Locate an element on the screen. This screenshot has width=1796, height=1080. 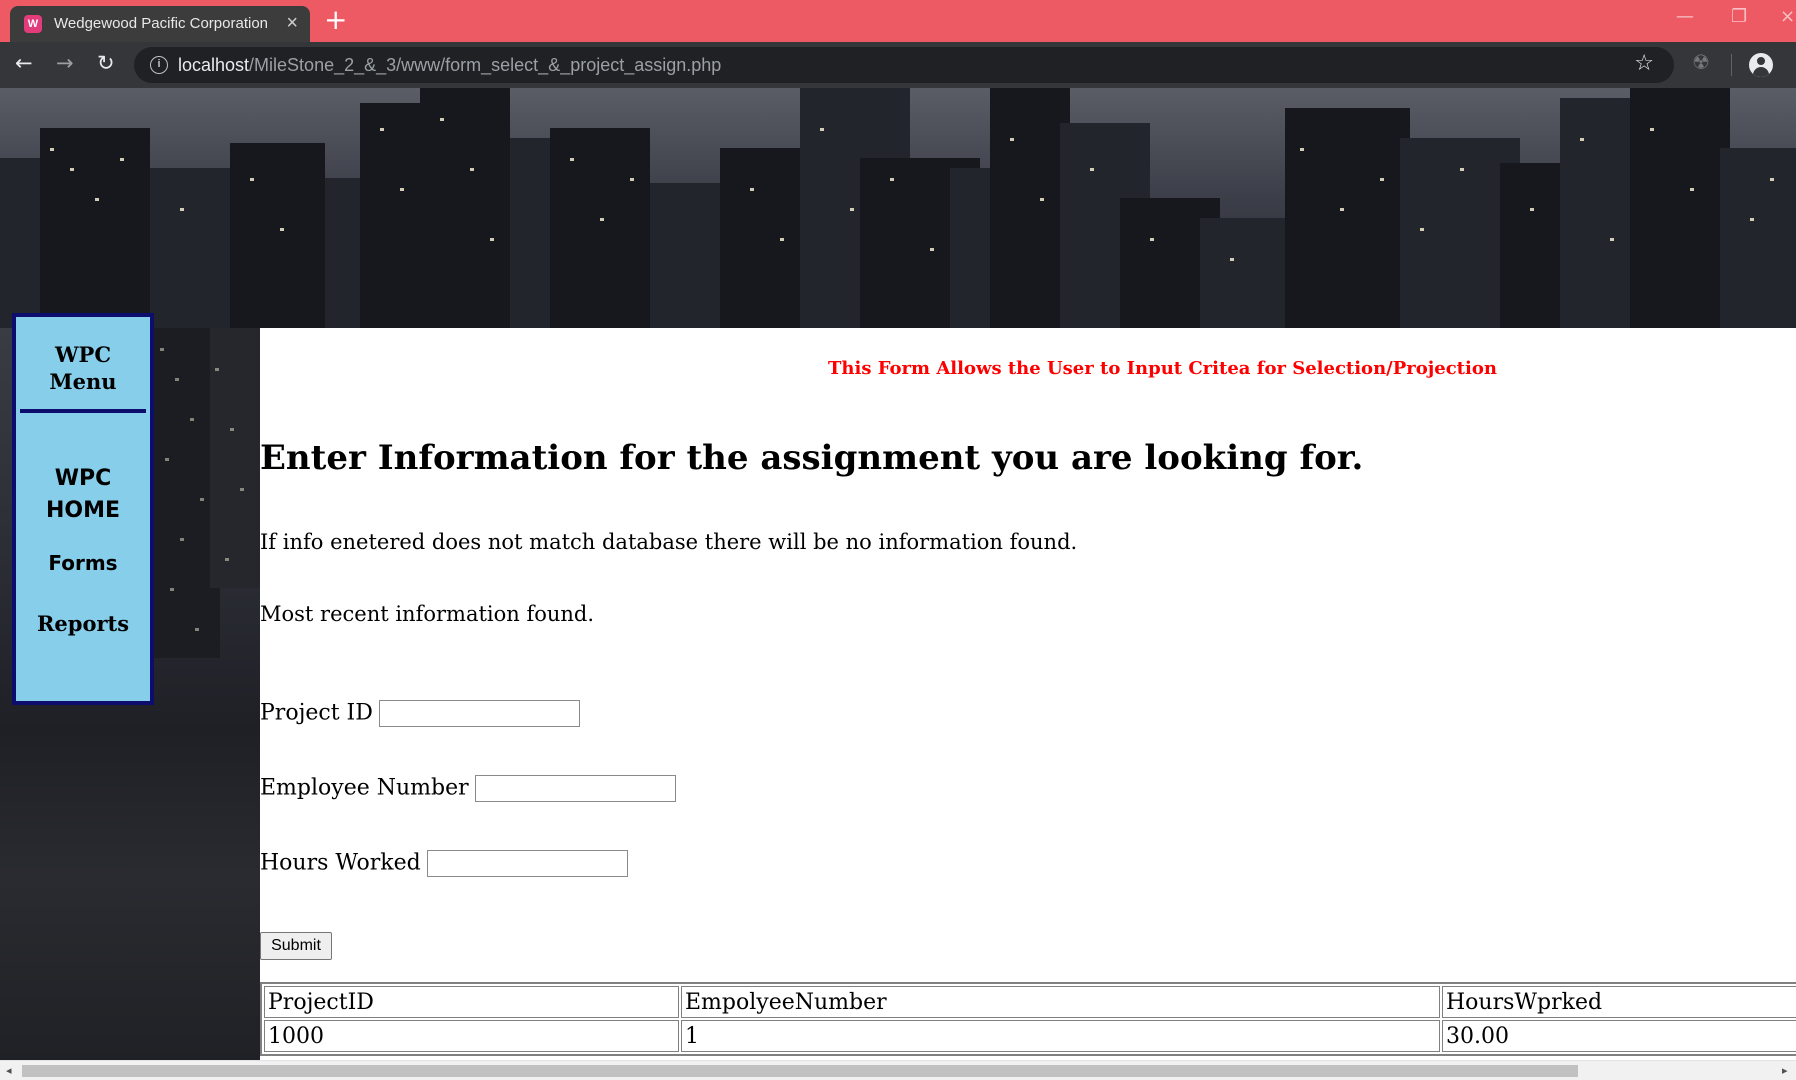
header-hours-worked: HoursWprked is located at coordinates (1619, 1002).